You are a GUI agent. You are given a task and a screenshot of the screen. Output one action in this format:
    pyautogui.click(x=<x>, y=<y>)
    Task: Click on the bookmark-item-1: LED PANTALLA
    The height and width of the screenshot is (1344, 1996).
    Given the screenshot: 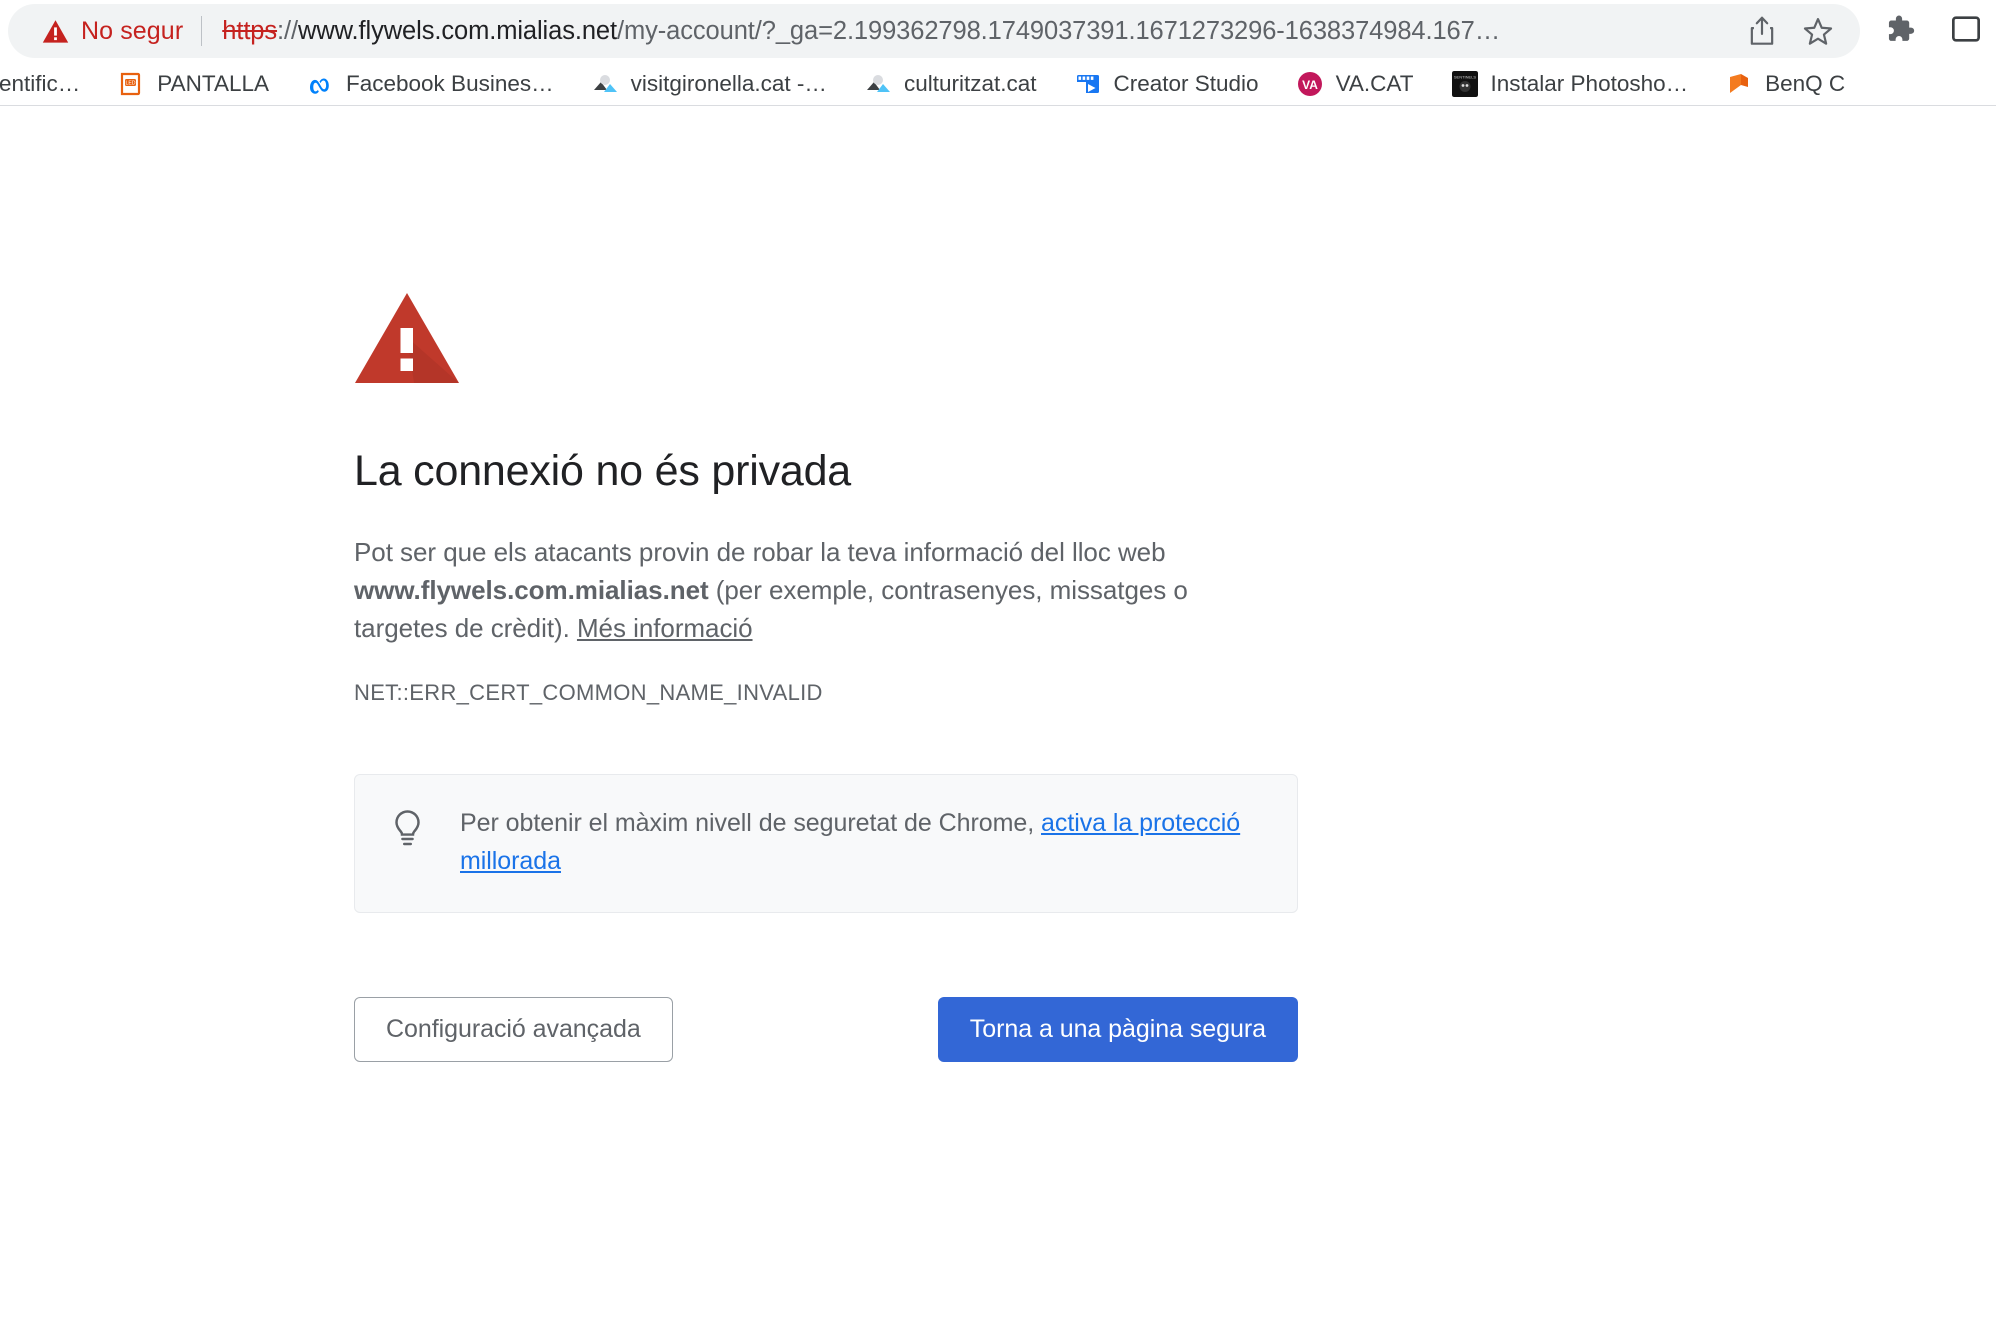 What is the action you would take?
    pyautogui.click(x=193, y=84)
    